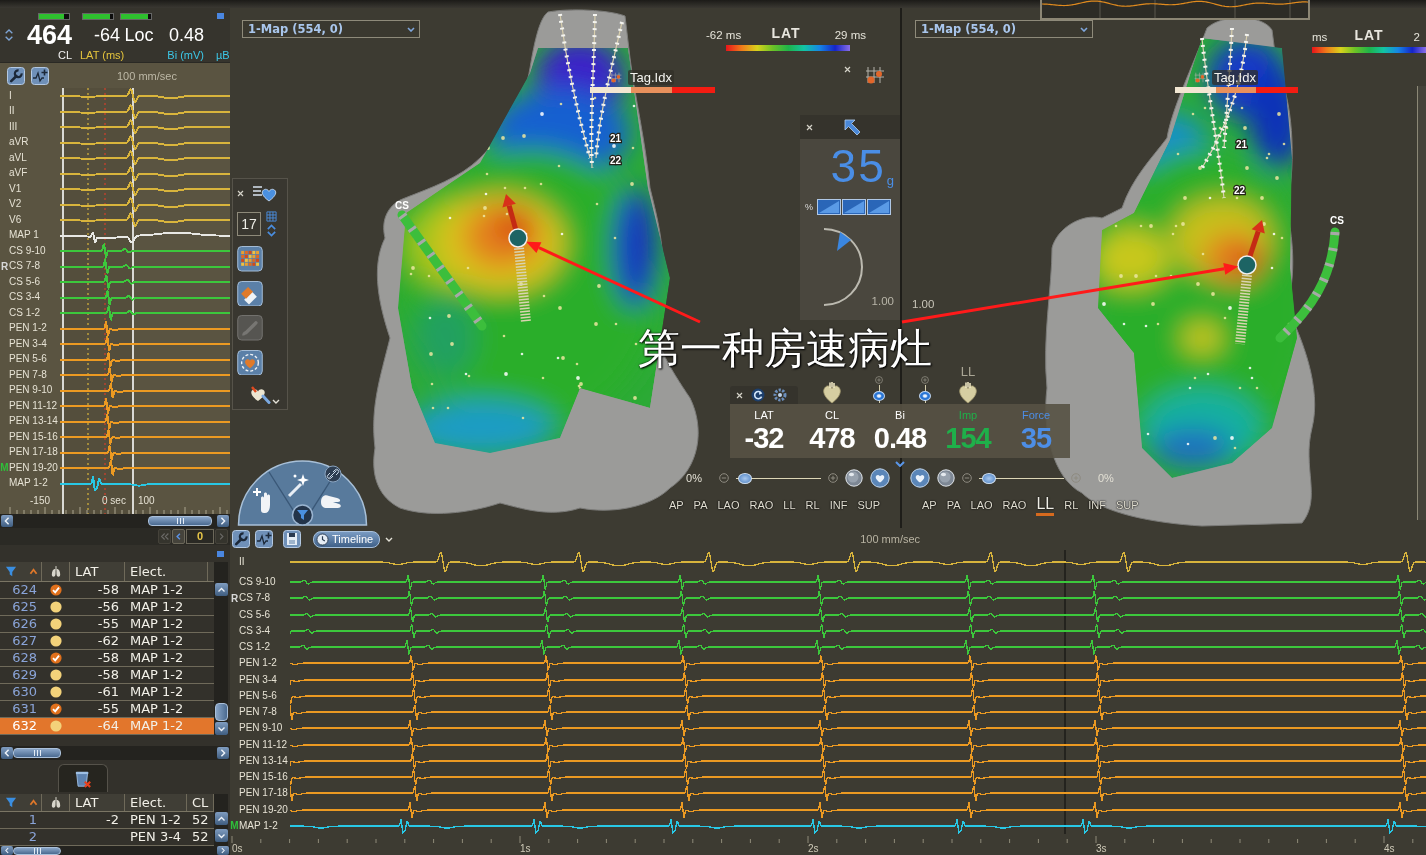 This screenshot has width=1426, height=855. What do you see at coordinates (265, 193) in the screenshot?
I see `heart-list-icon` at bounding box center [265, 193].